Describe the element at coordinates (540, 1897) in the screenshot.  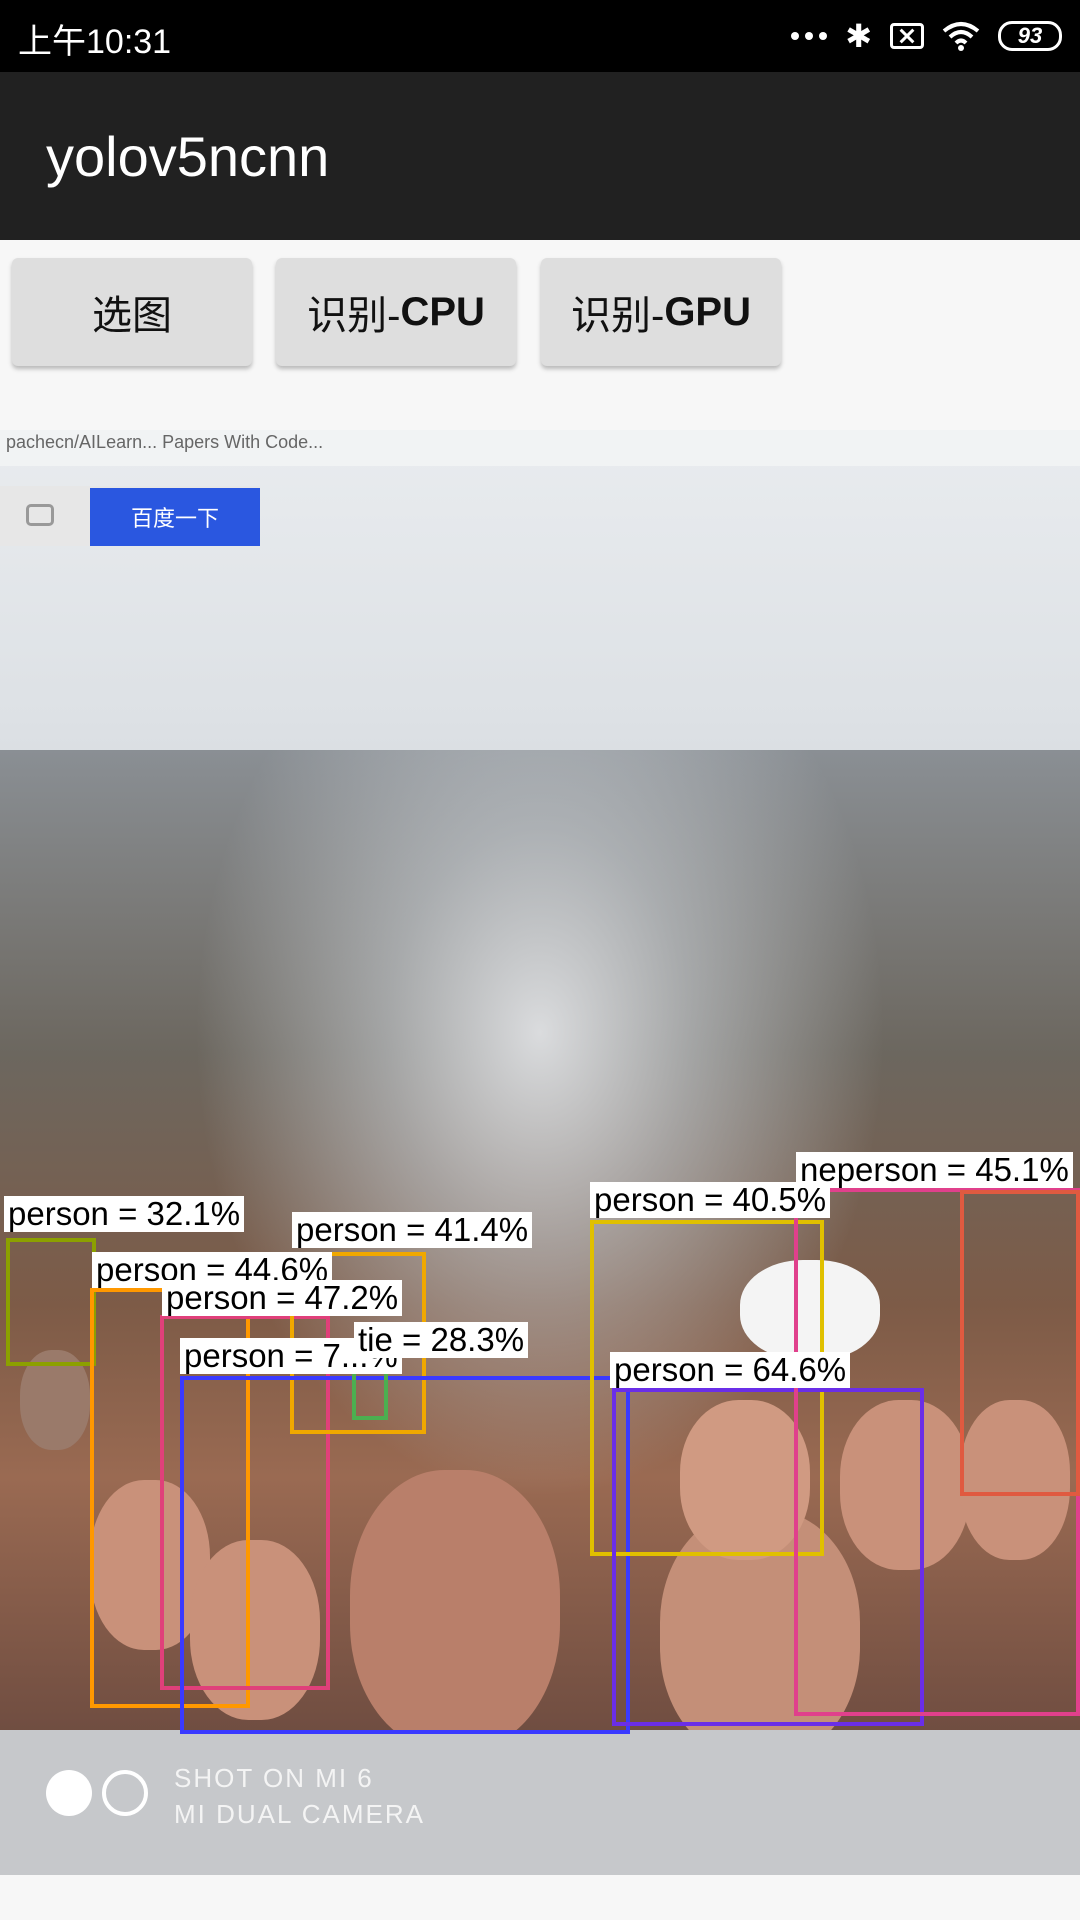
I see `bottom-area` at that location.